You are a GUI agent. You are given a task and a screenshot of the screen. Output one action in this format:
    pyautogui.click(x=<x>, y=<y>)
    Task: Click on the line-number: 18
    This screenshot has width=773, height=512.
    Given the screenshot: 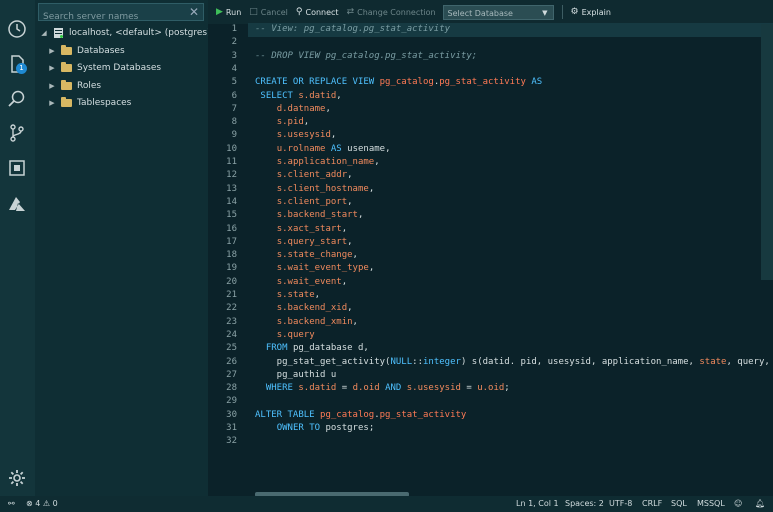 What is the action you would take?
    pyautogui.click(x=231, y=255)
    